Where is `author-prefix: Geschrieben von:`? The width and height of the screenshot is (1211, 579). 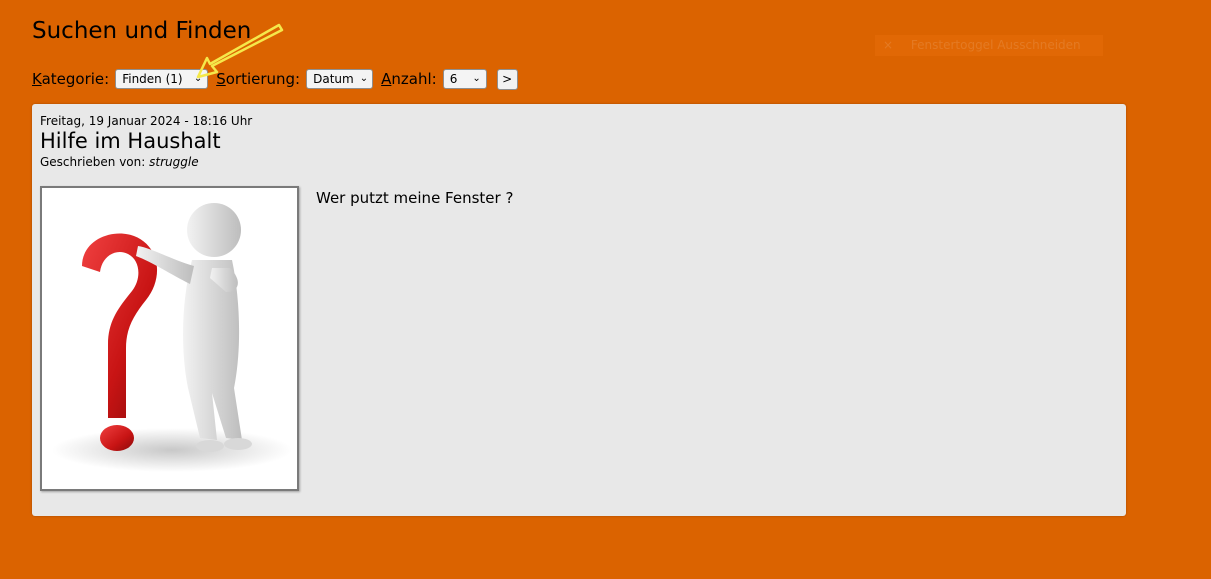
author-prefix: Geschrieben von: is located at coordinates (93, 162).